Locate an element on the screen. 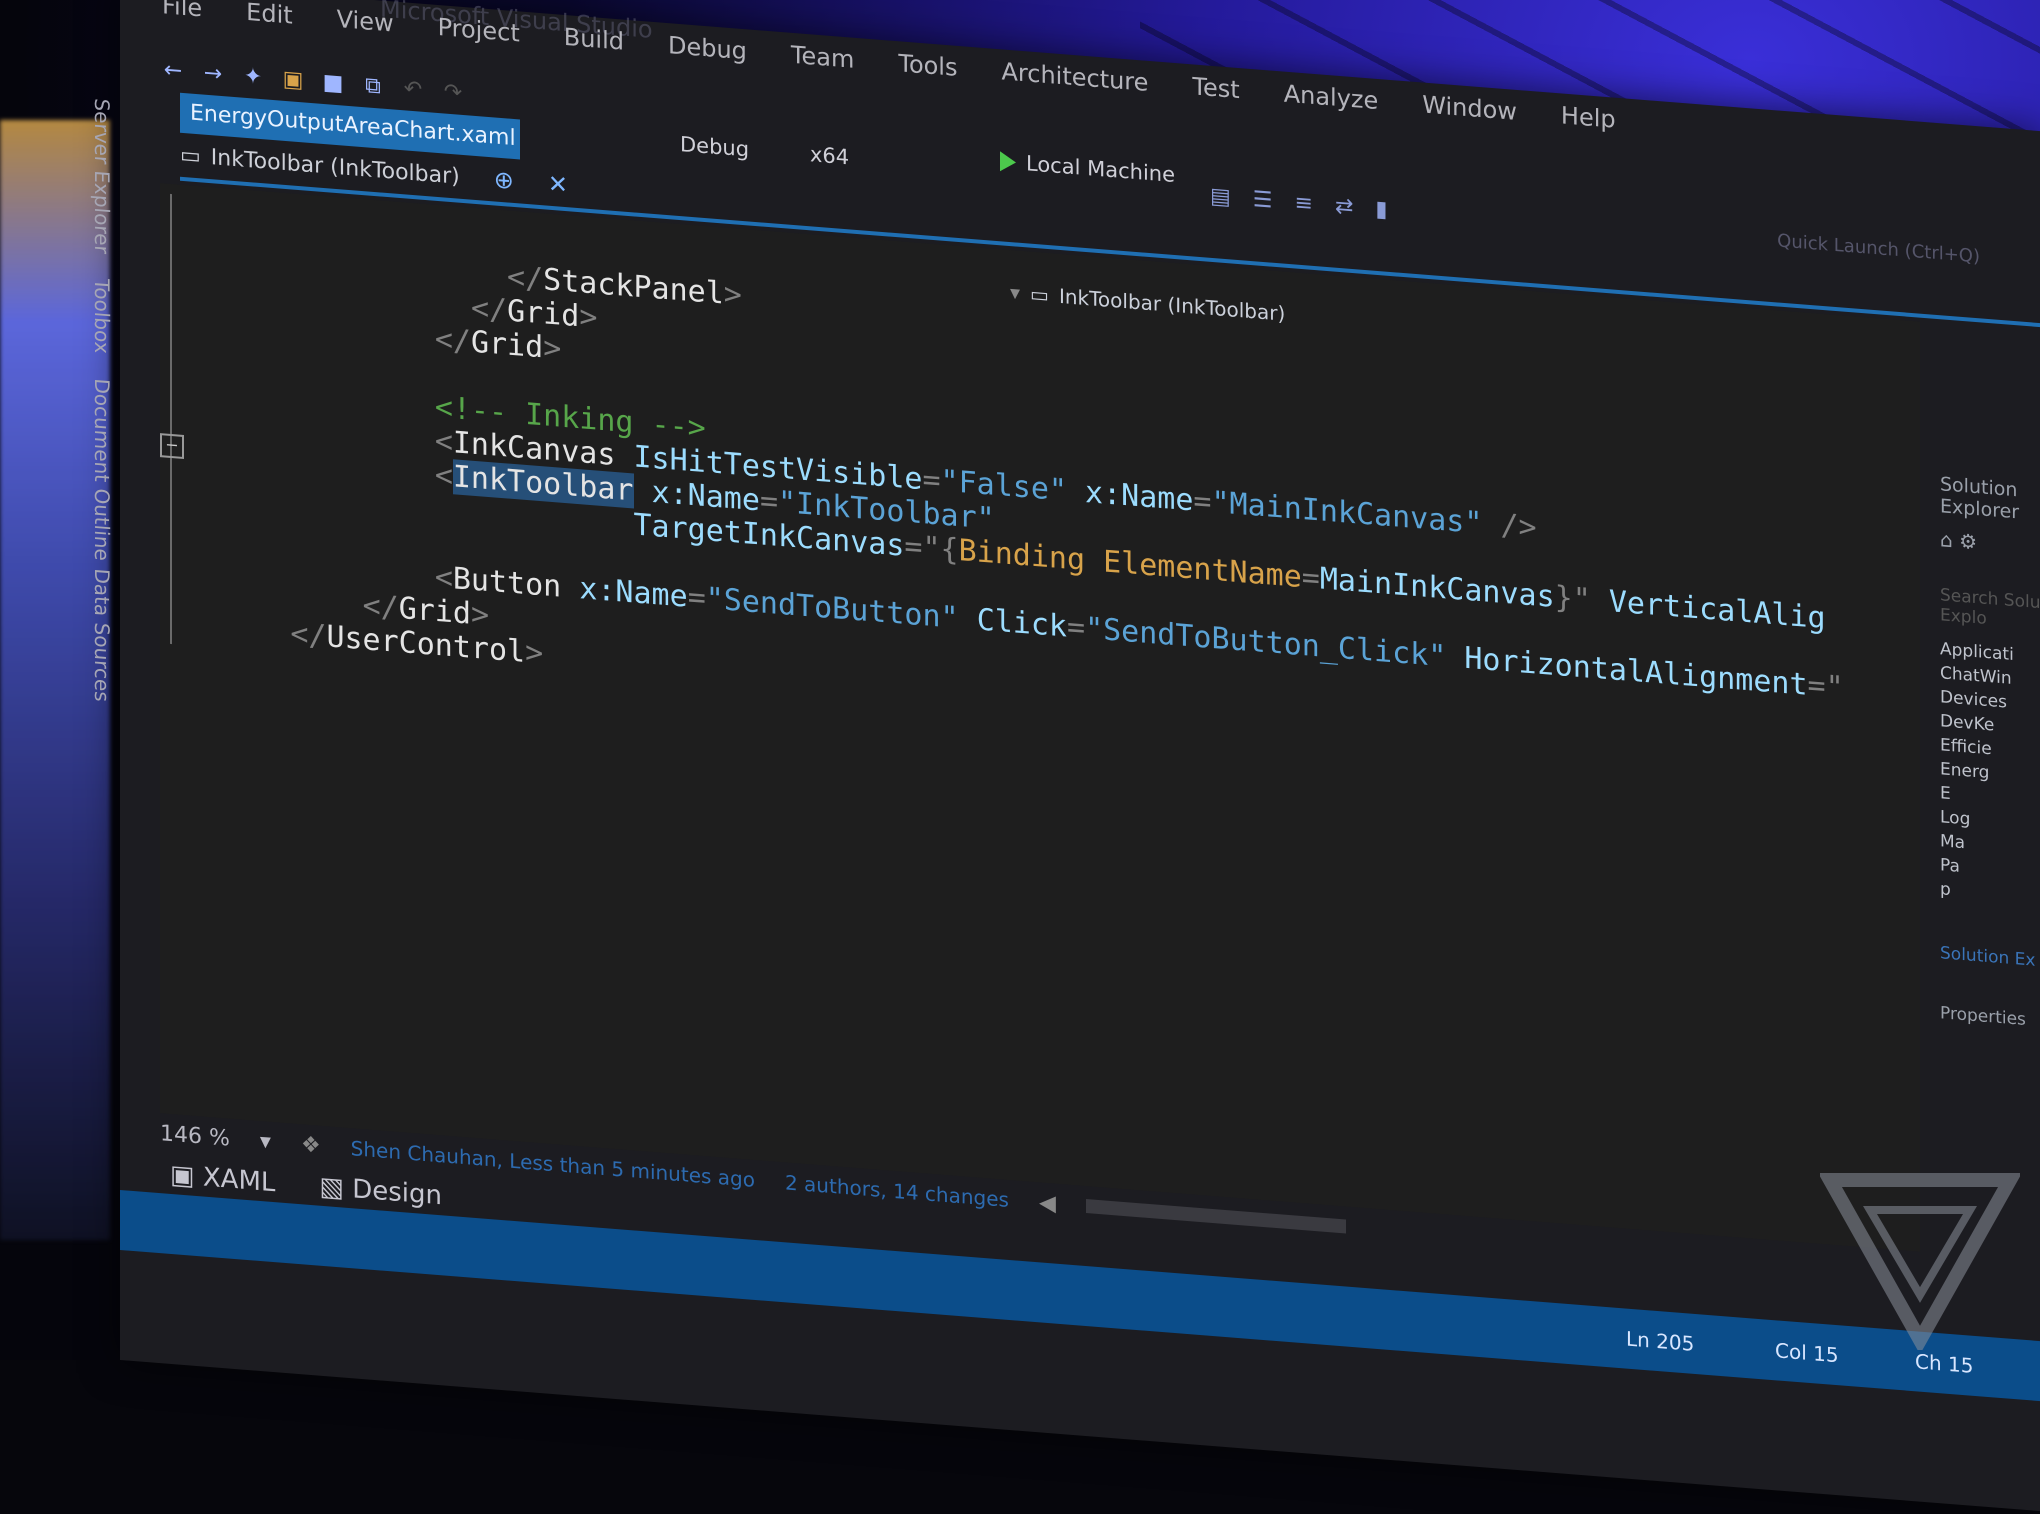 This screenshot has width=2040, height=1514. collapse-icon: − is located at coordinates (172, 446).